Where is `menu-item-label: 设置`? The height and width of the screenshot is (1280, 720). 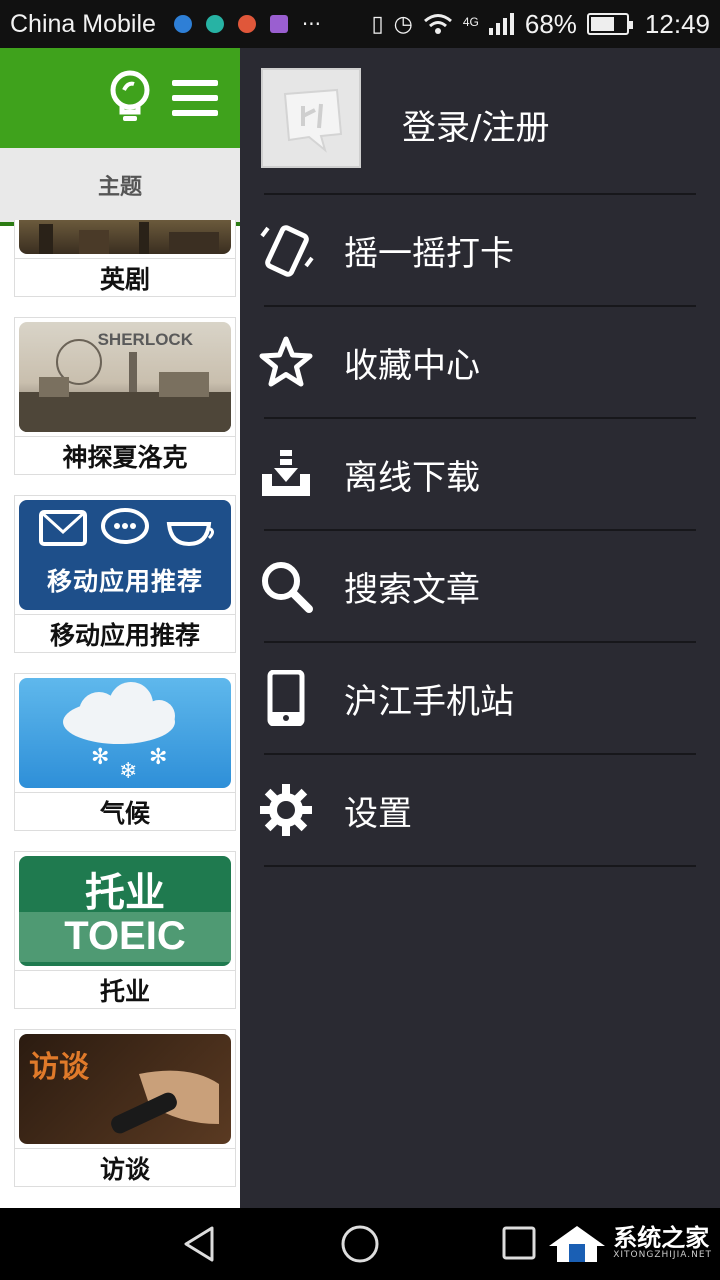
menu-item-label: 设置 is located at coordinates (378, 813).